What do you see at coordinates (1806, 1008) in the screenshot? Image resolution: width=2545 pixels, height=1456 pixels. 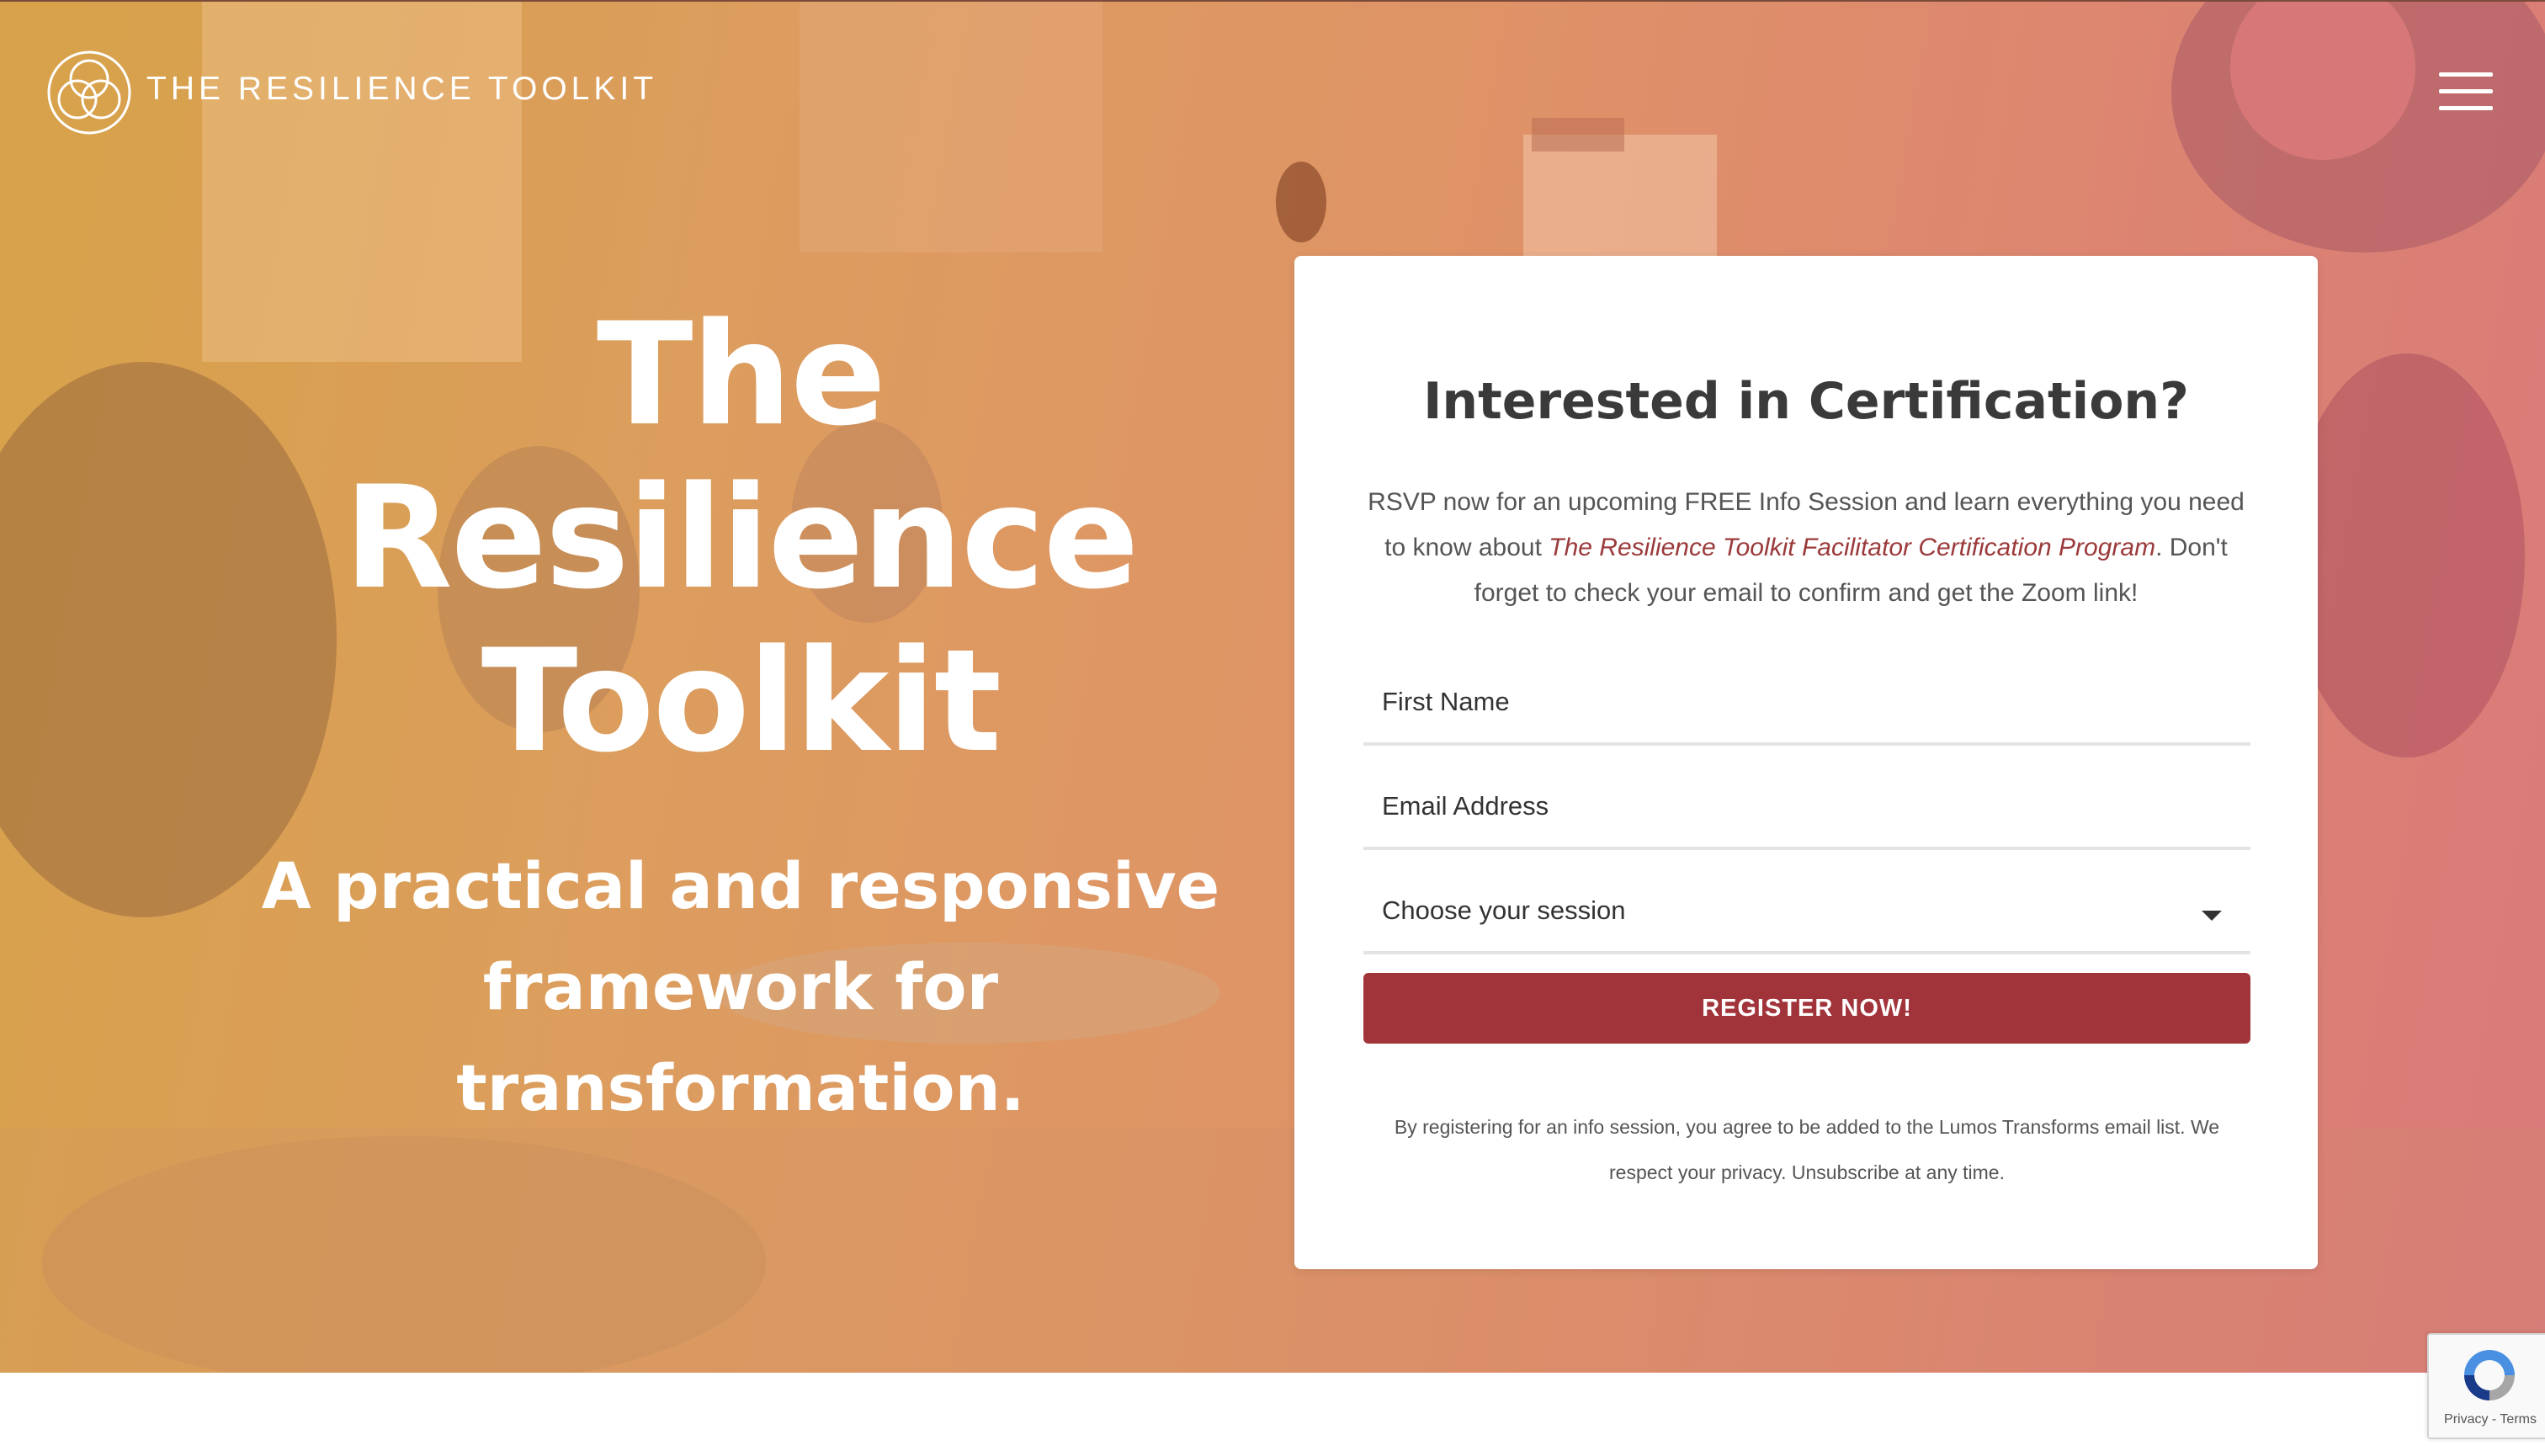 I see `register-button: REGISTER NOW!` at bounding box center [1806, 1008].